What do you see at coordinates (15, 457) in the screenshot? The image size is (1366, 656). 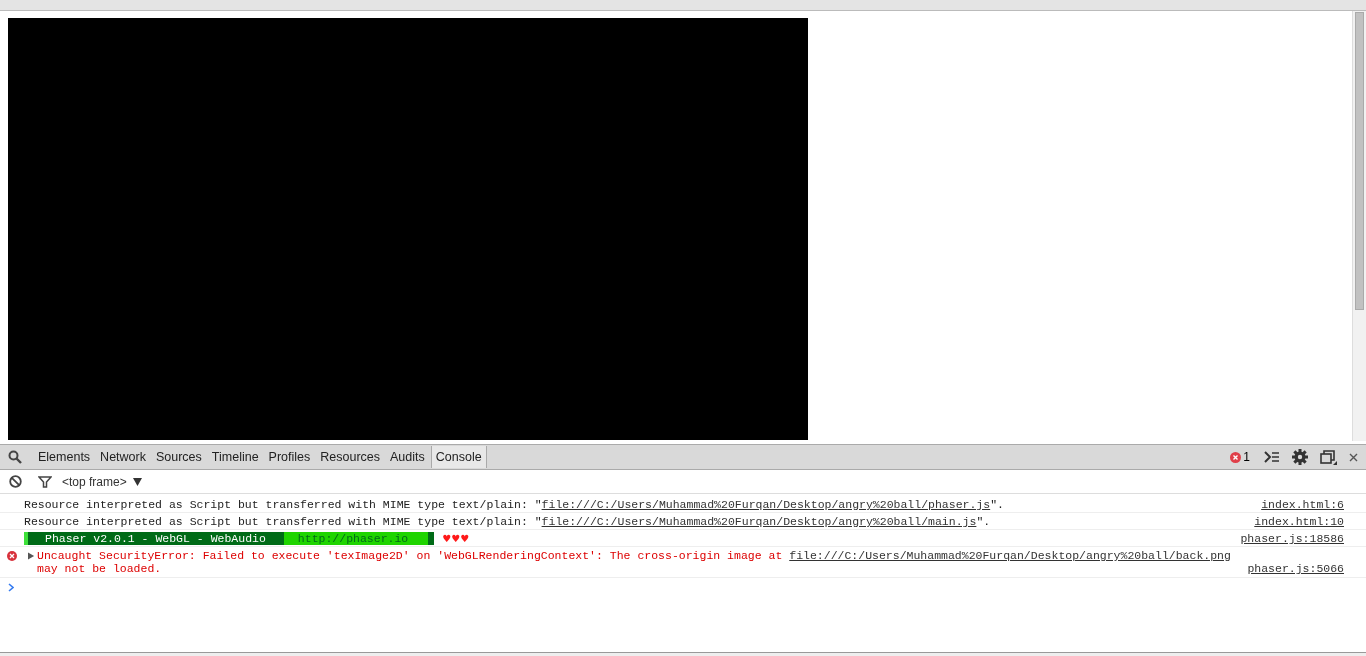 I see `search-icon` at bounding box center [15, 457].